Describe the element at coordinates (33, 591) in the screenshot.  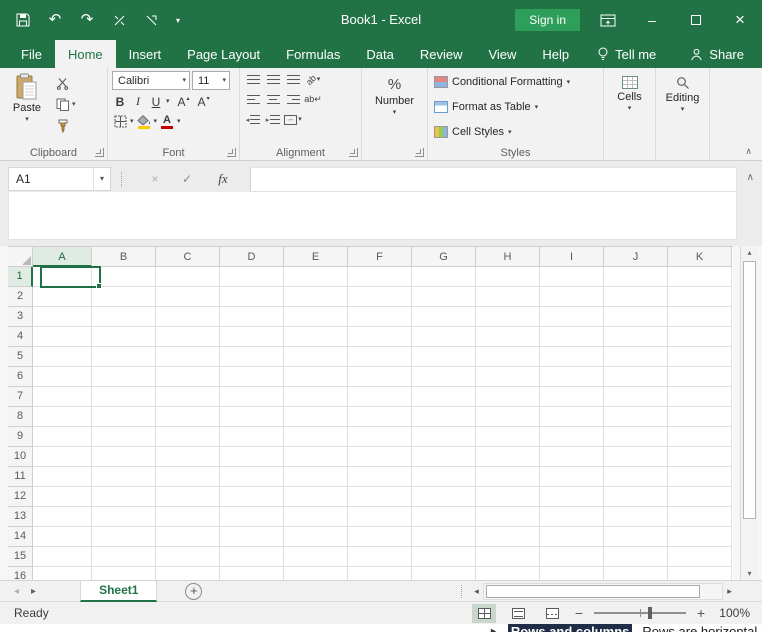
I see `sheet-nav-right-icon: ▸` at that location.